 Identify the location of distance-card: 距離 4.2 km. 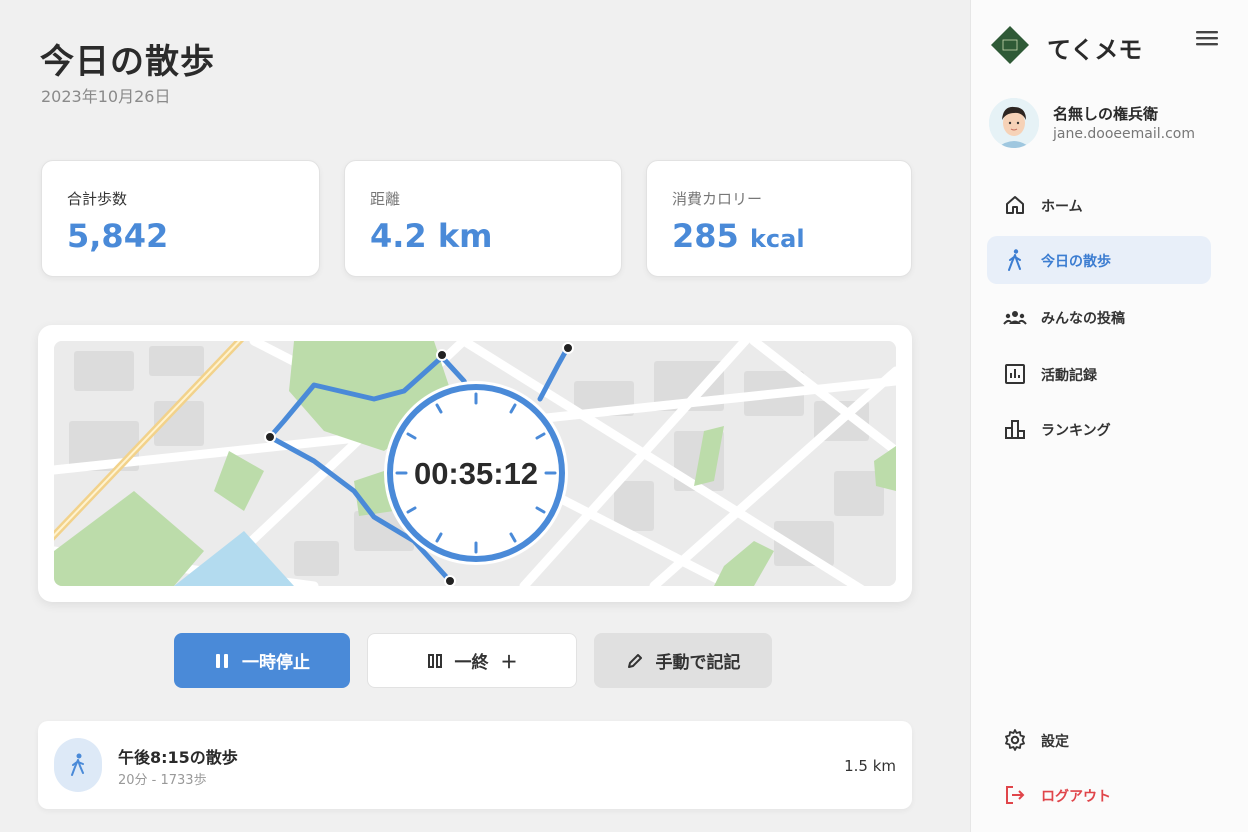
(483, 218).